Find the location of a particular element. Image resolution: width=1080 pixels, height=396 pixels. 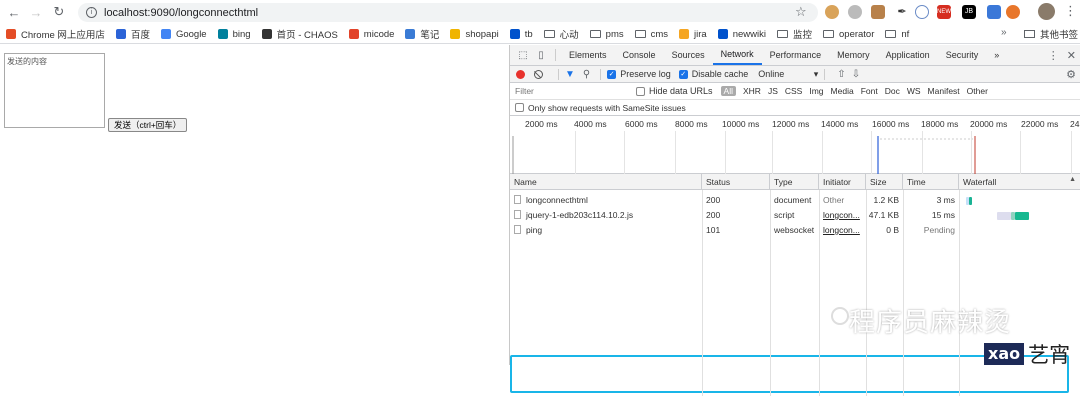

preserve-log-checkbox: ✓ is located at coordinates (612, 74).